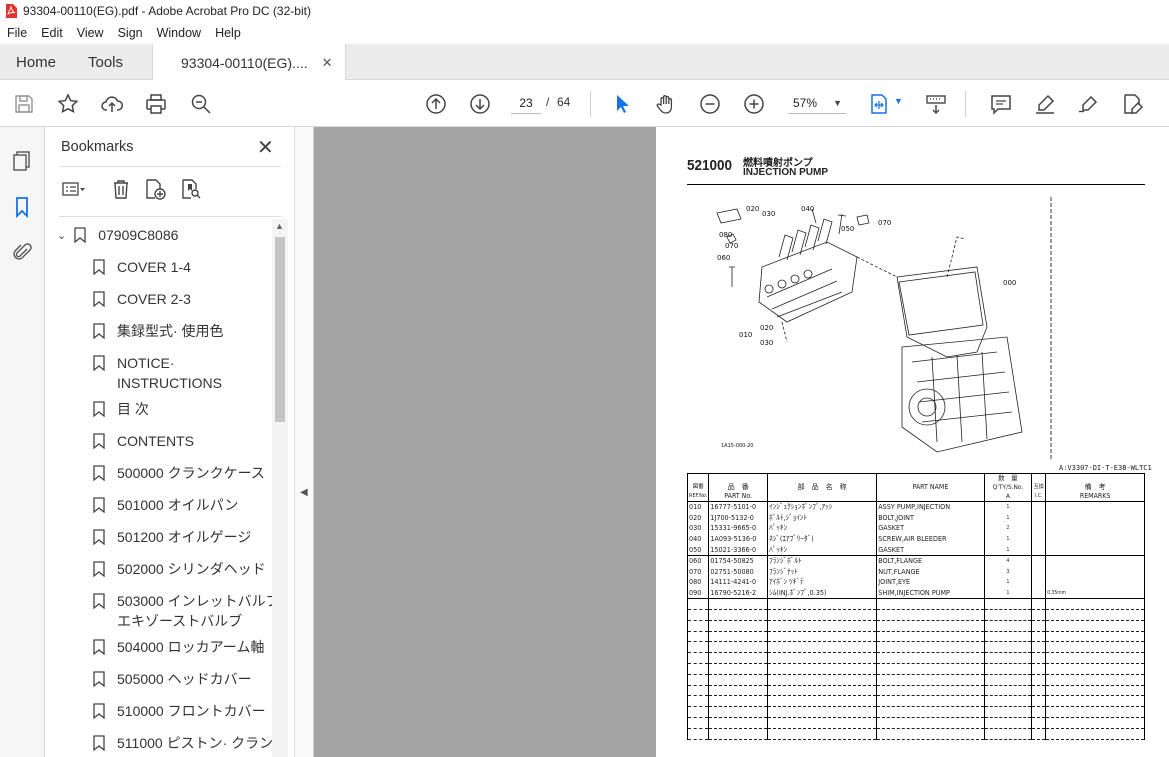 The width and height of the screenshot is (1169, 757). Describe the element at coordinates (280, 488) in the screenshot. I see `bookmarks-scrollbar: ▲` at that location.